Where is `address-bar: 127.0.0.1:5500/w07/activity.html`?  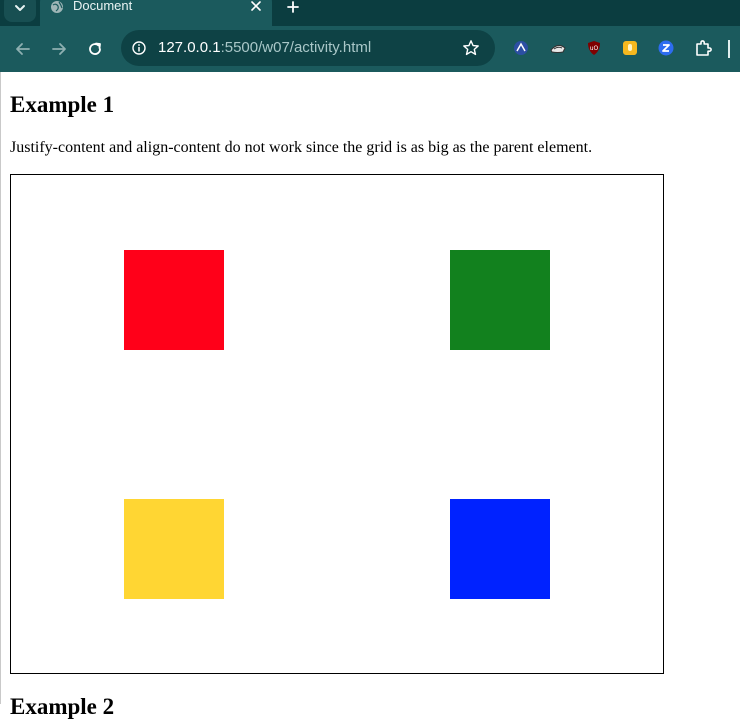
address-bar: 127.0.0.1:5500/w07/activity.html is located at coordinates (308, 48).